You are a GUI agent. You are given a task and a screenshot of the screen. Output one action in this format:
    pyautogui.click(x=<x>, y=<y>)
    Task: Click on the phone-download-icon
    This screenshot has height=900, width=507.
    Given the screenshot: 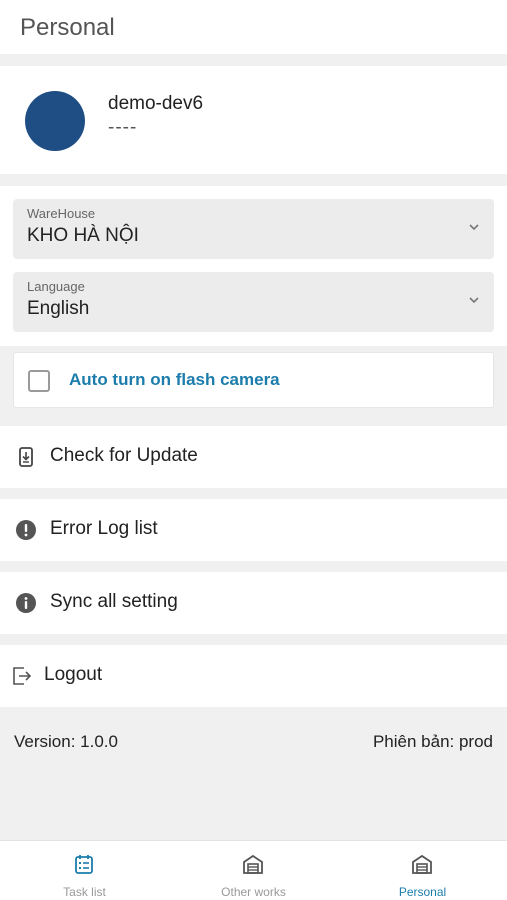 What is the action you would take?
    pyautogui.click(x=26, y=457)
    